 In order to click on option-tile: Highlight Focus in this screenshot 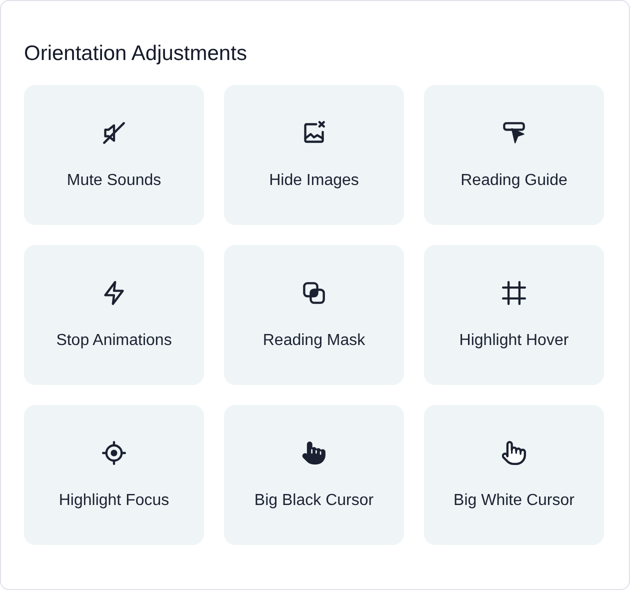, I will do `click(114, 475)`.